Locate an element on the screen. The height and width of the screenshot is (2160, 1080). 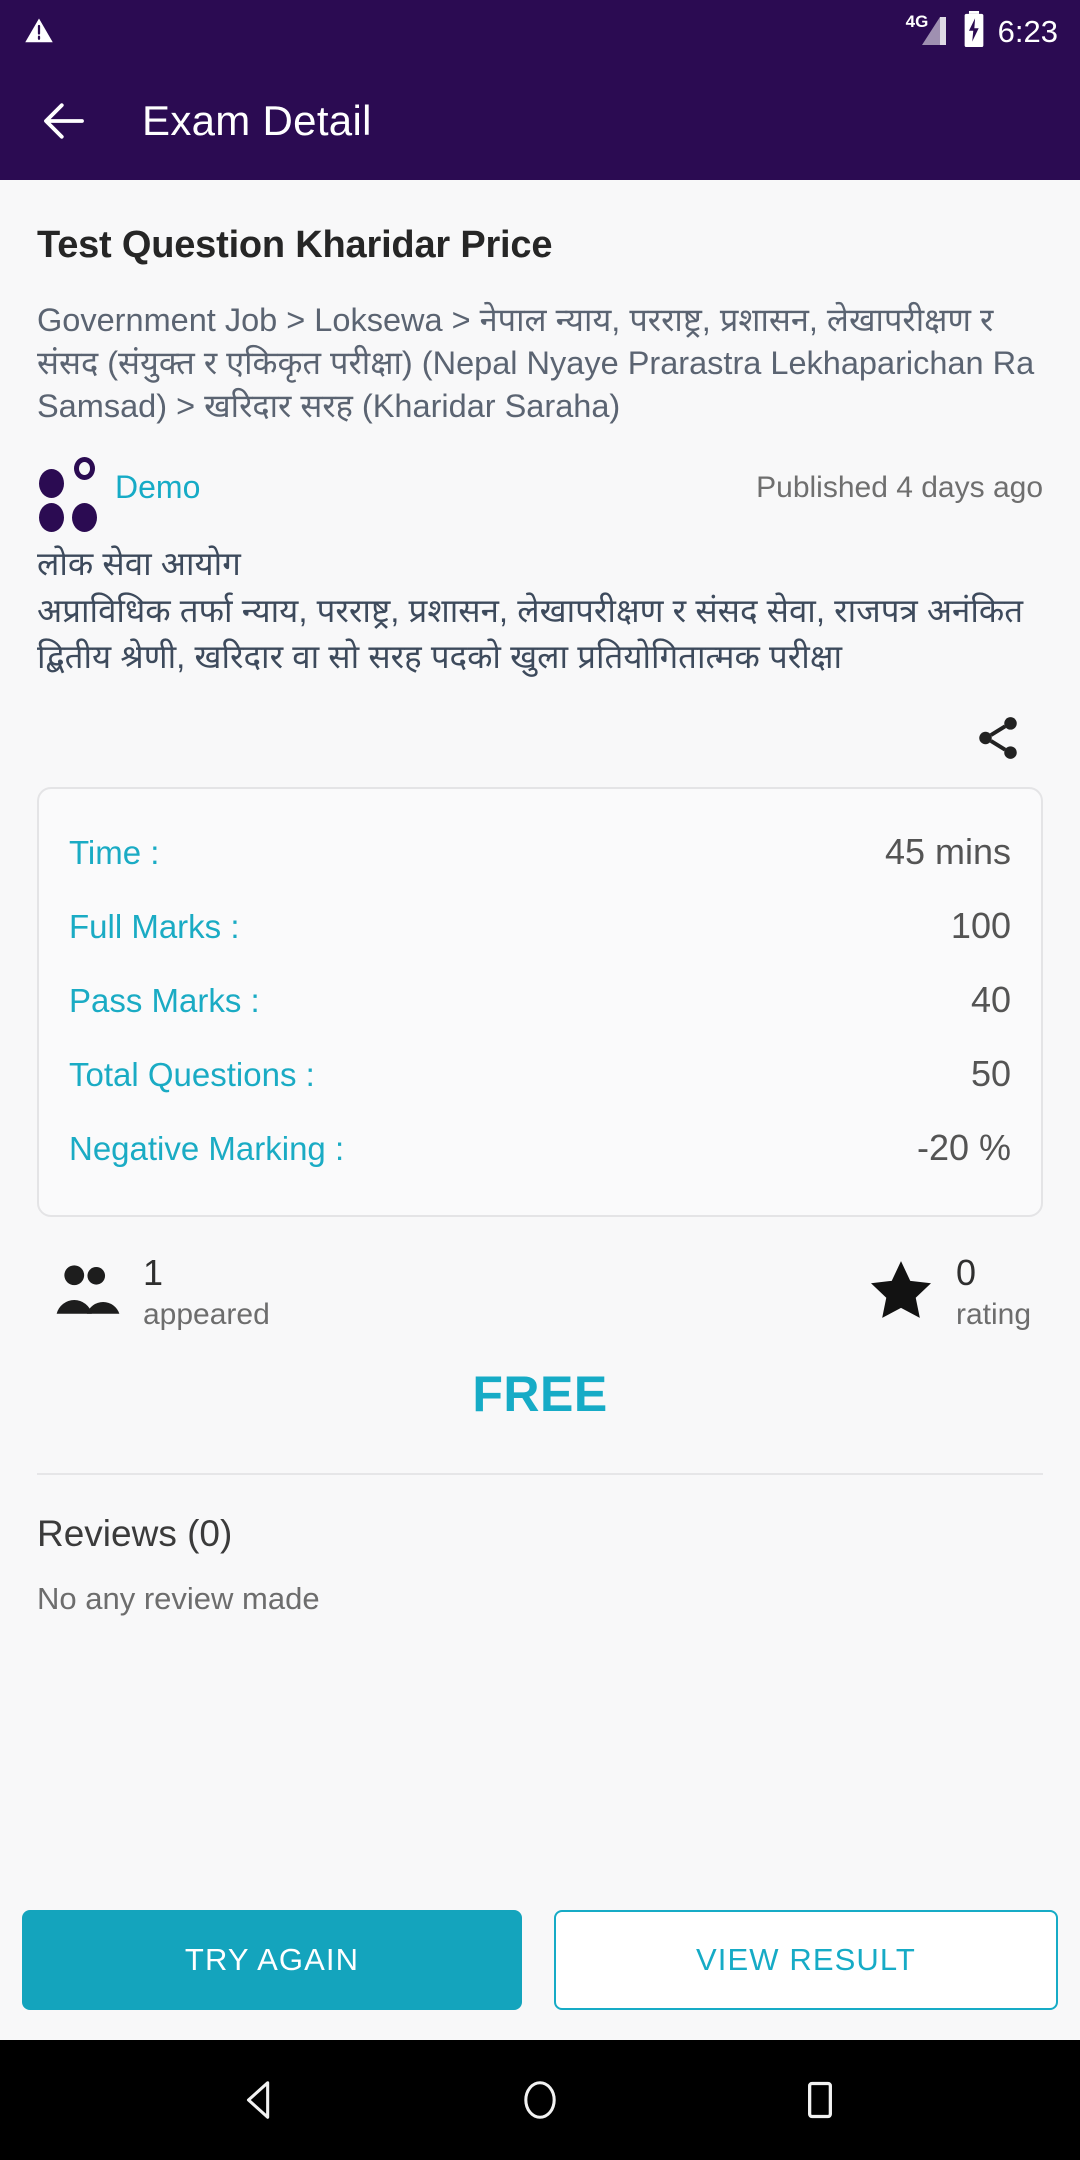
publisher: Demo is located at coordinates (119, 494).